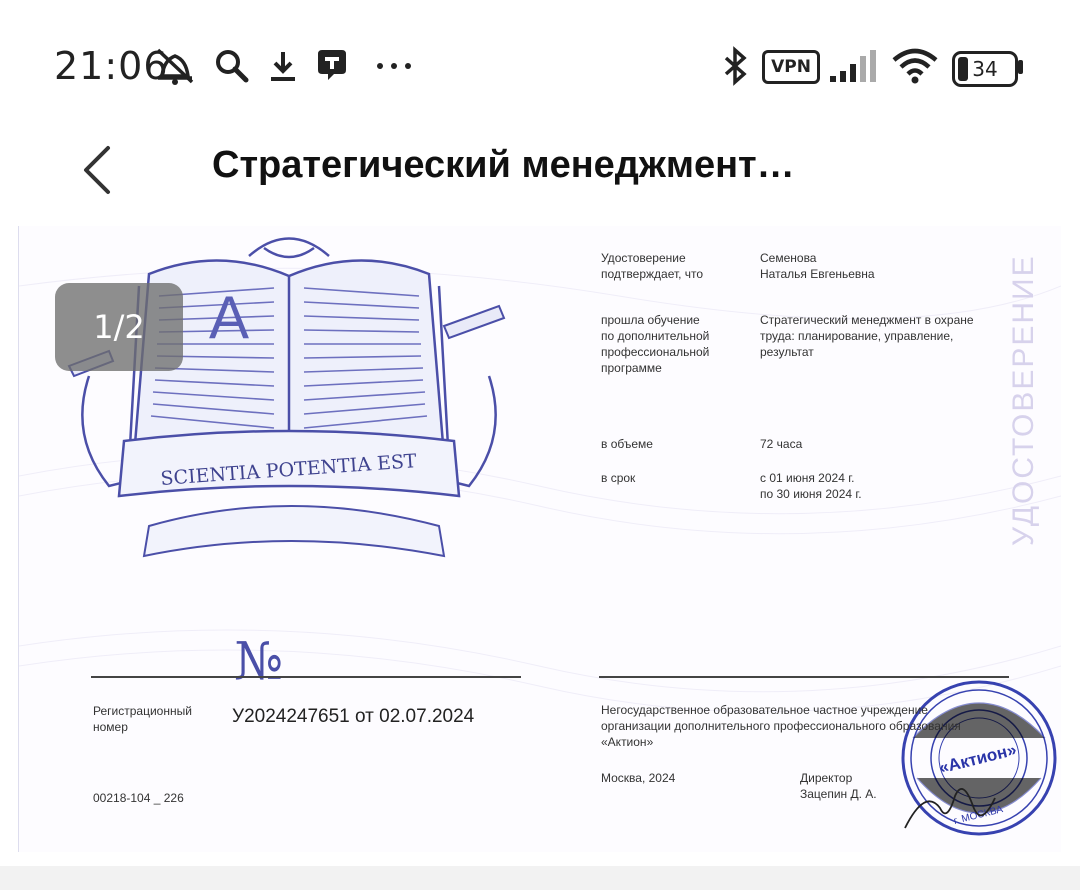 This screenshot has height=890, width=1080. Describe the element at coordinates (817, 266) in the screenshot. I see `field-value-name: Семенова Наталья Евгеньевна` at that location.